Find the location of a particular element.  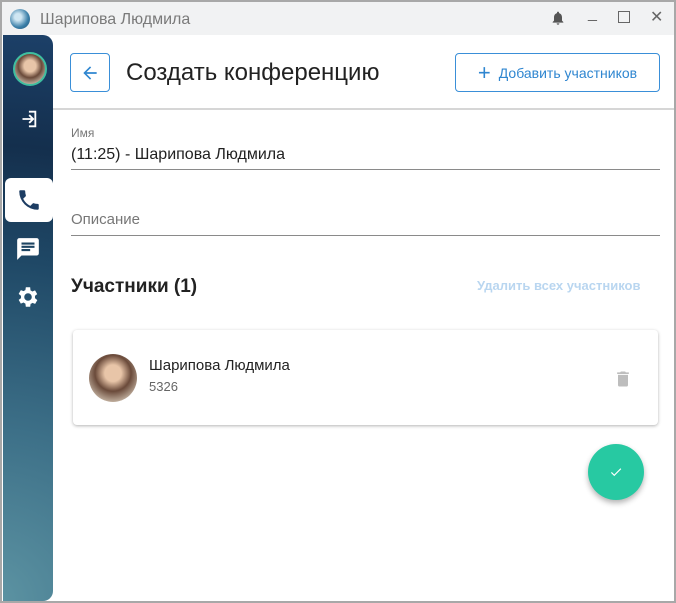

chat-icon is located at coordinates (28, 249).